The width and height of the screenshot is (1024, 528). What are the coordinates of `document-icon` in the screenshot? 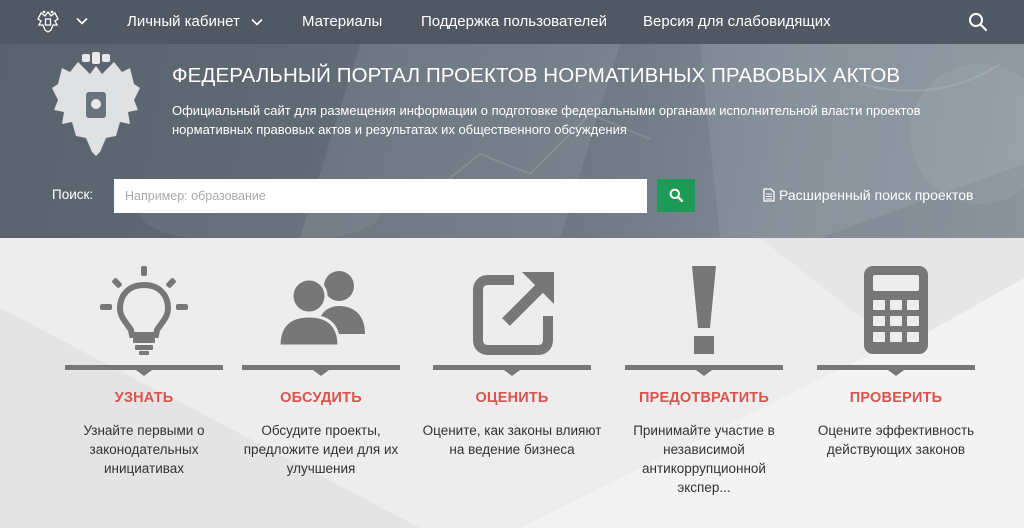 It's located at (769, 195).